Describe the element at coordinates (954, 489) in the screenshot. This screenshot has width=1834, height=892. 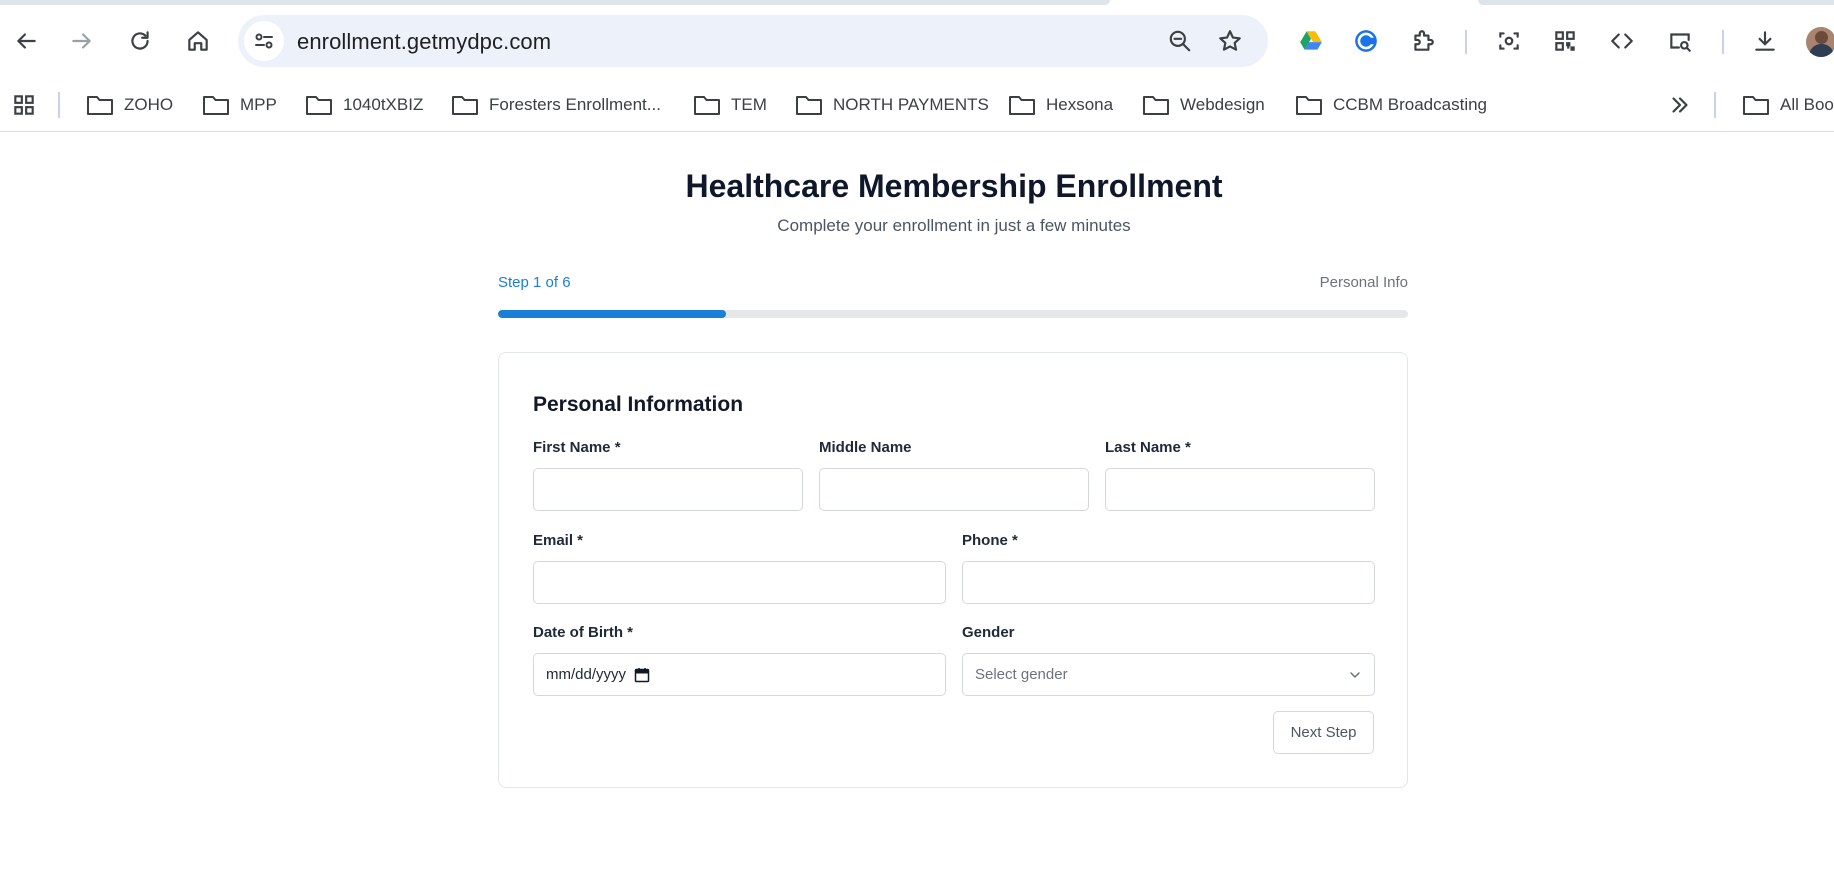
I see `middle-name-input` at that location.